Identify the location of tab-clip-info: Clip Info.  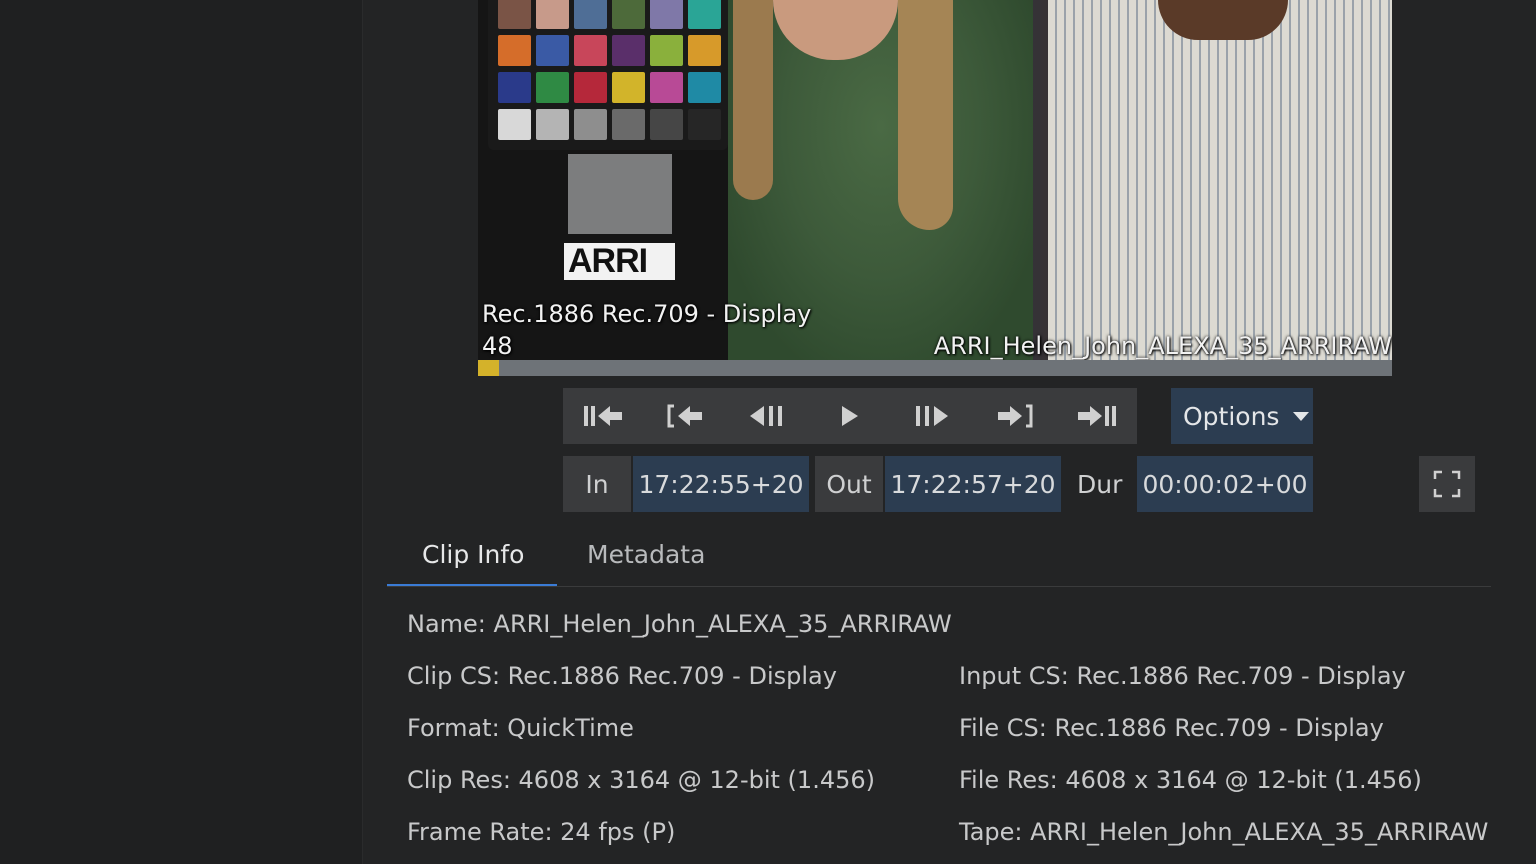
(472, 563).